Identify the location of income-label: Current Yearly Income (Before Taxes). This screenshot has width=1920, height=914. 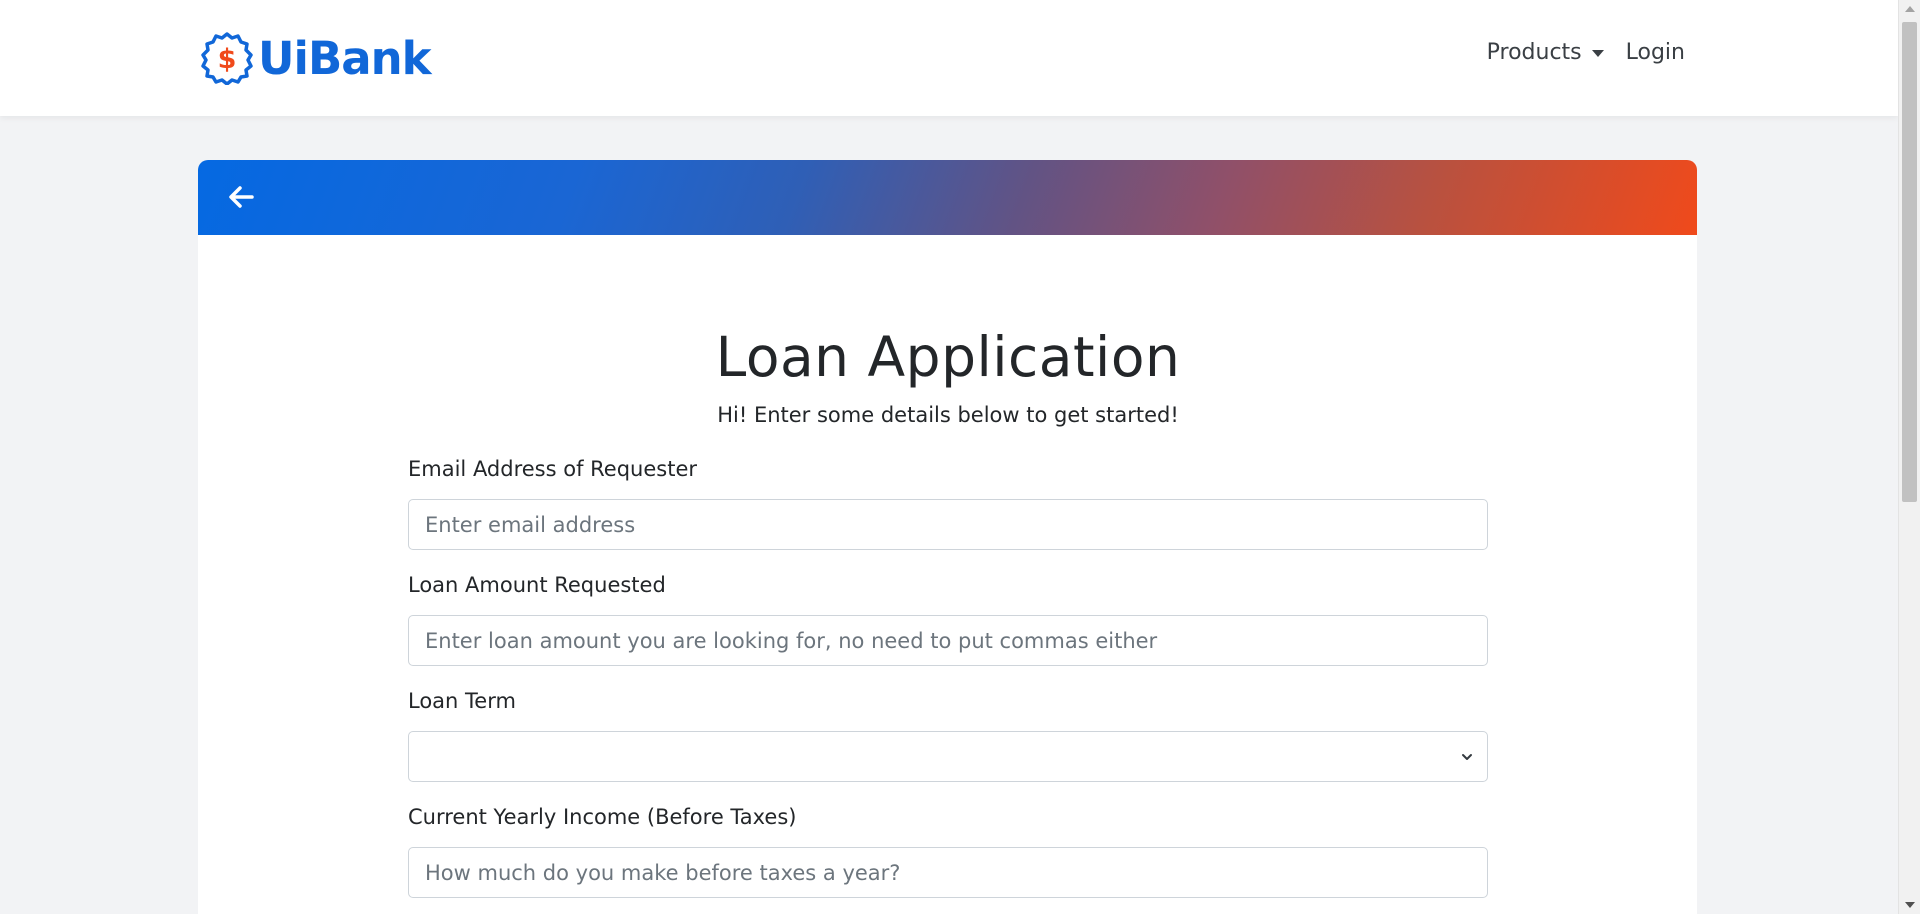
(602, 817).